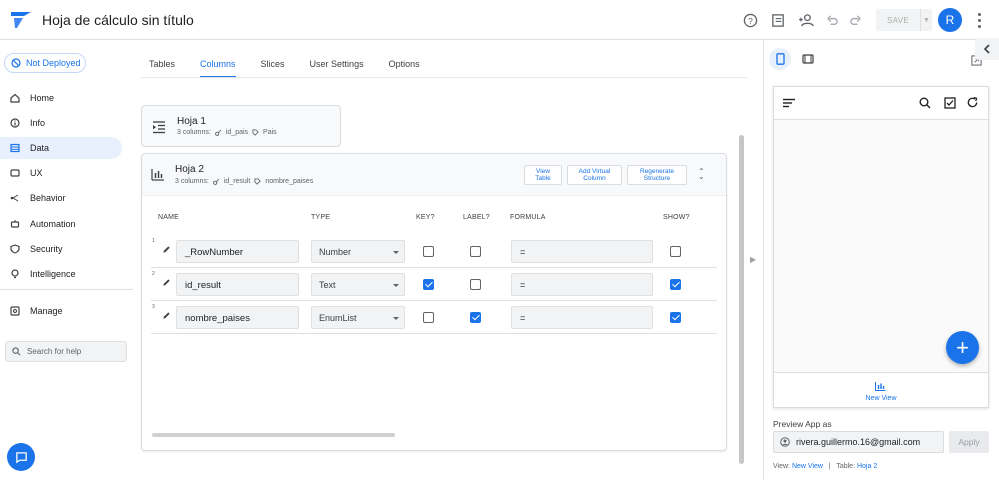 Image resolution: width=999 pixels, height=480 pixels. I want to click on chat-button, so click(21, 457).